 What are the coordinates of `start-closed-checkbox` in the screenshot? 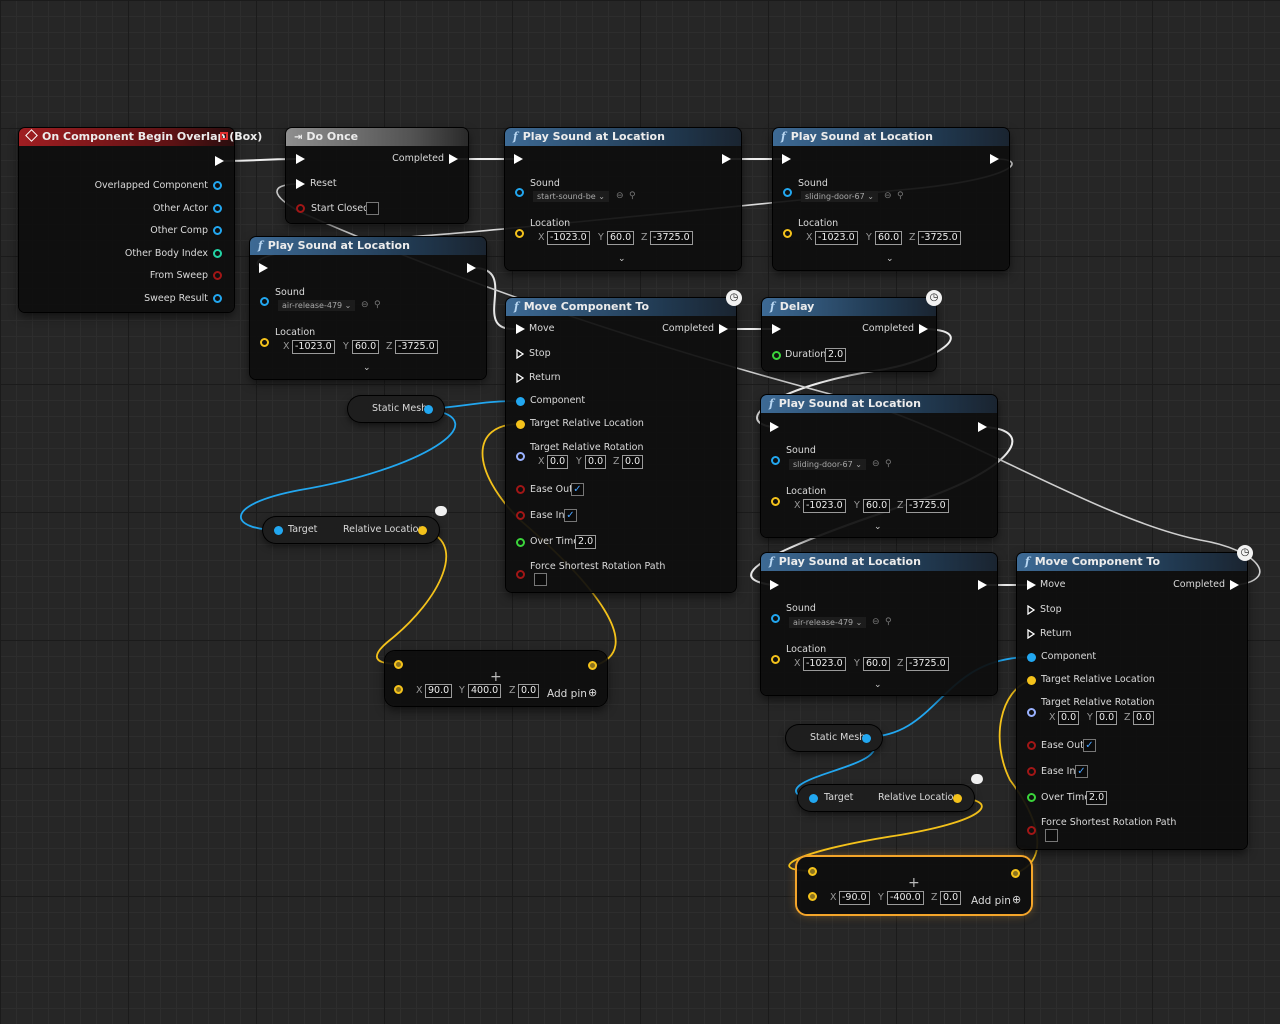 It's located at (372, 208).